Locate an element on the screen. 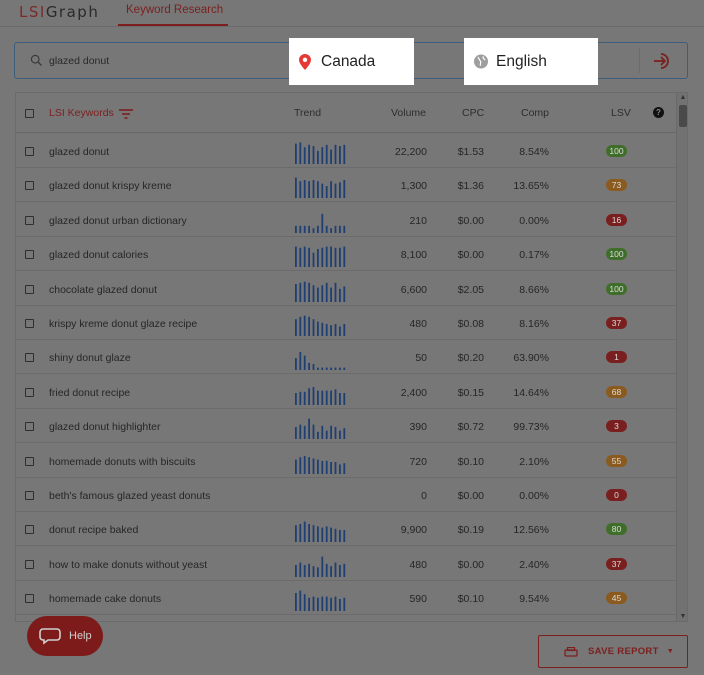  comp-value: 13.65% is located at coordinates (531, 186).